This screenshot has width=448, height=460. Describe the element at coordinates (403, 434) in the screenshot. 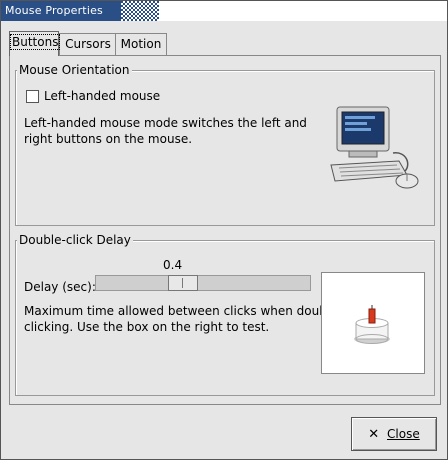

I see `close-button-label: Close` at that location.